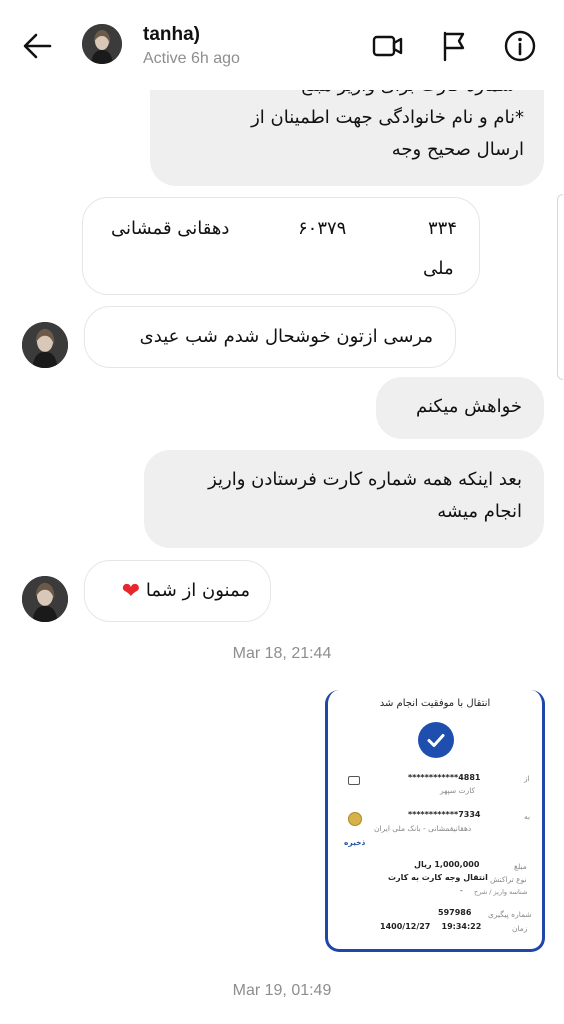 The image size is (564, 1024). Describe the element at coordinates (171, 35) in the screenshot. I see `contact-name: tanha)` at that location.